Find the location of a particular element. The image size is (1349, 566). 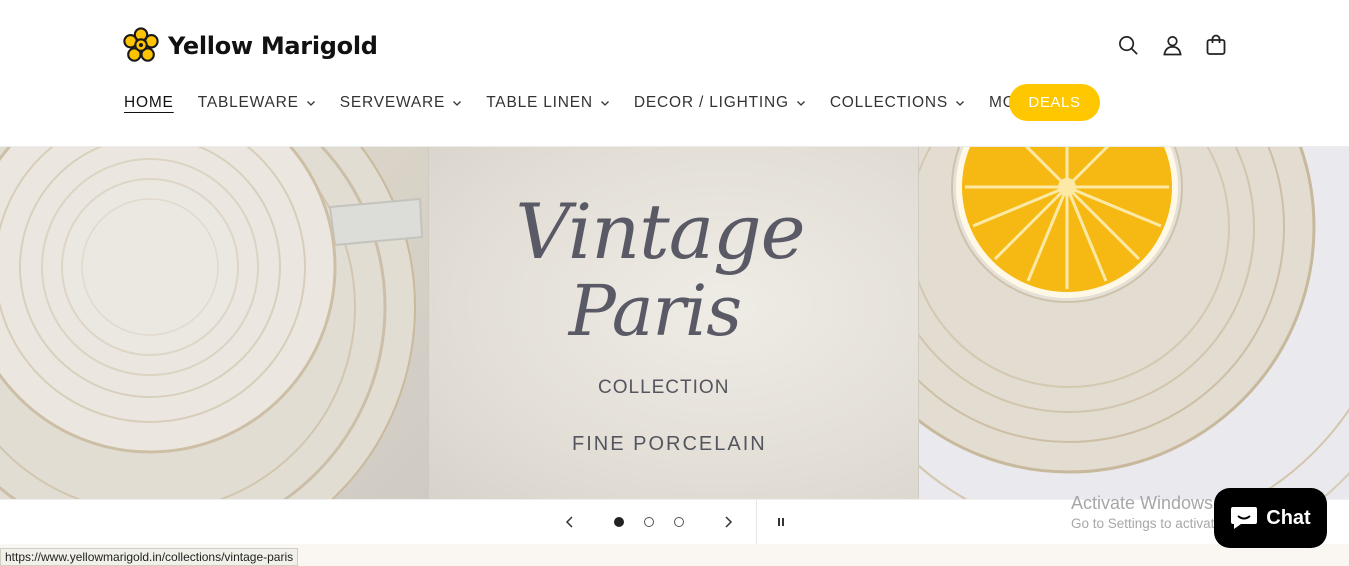

nav-item-decor-lighting: DECOR / LIGHTING is located at coordinates (720, 103).